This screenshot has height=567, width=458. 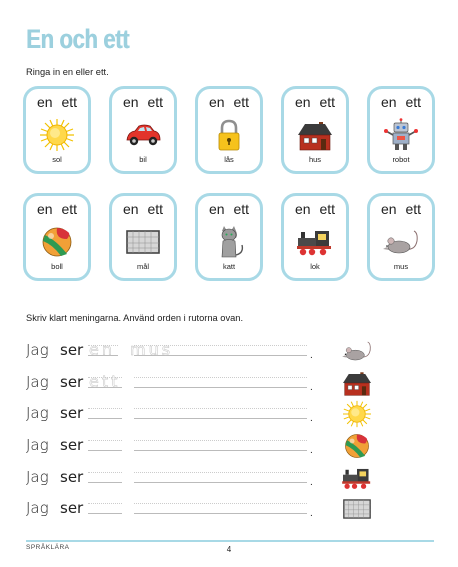 I want to click on trace-article: ett, so click(x=105, y=382).